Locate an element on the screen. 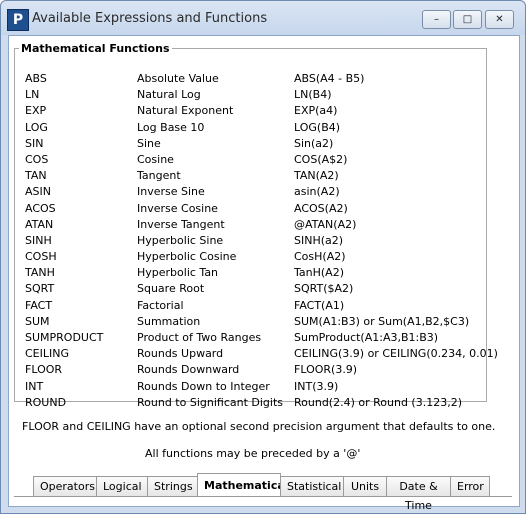  function-description: Absolute Value is located at coordinates (178, 78).